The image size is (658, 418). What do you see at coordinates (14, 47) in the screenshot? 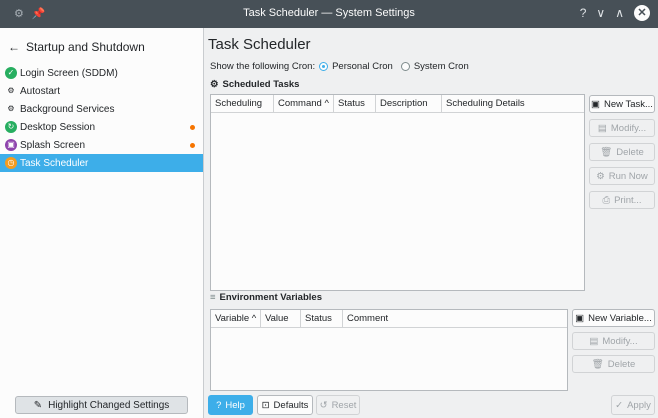
I see `back-arrow-icon: ←` at bounding box center [14, 47].